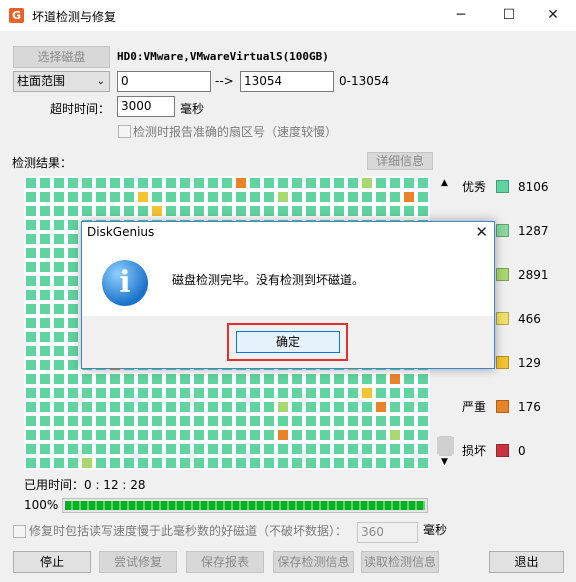 The height and width of the screenshot is (582, 576). Describe the element at coordinates (364, 81) in the screenshot. I see `range-hint: 0-13054` at that location.